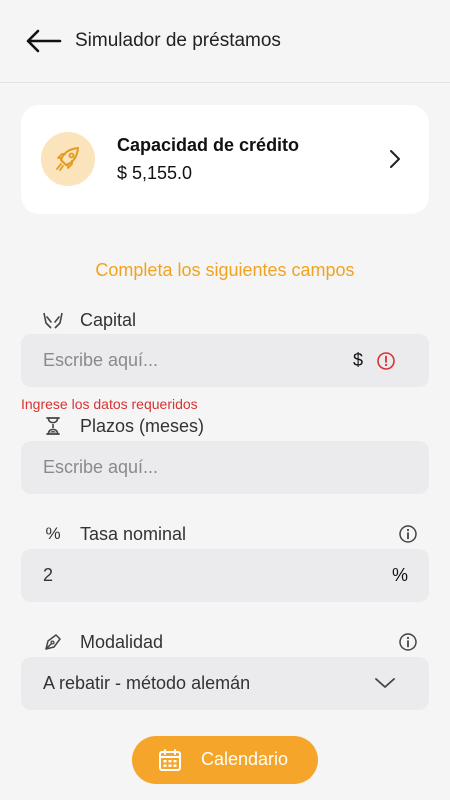 This screenshot has height=800, width=450. Describe the element at coordinates (400, 575) in the screenshot. I see `tasa-percent-suffix: %` at that location.